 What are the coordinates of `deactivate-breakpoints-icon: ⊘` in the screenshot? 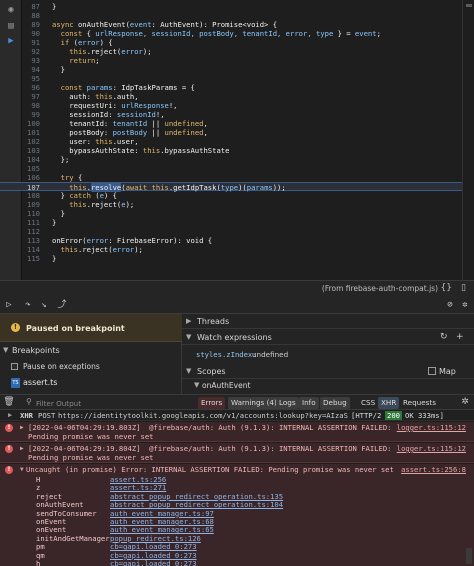 It's located at (450, 305).